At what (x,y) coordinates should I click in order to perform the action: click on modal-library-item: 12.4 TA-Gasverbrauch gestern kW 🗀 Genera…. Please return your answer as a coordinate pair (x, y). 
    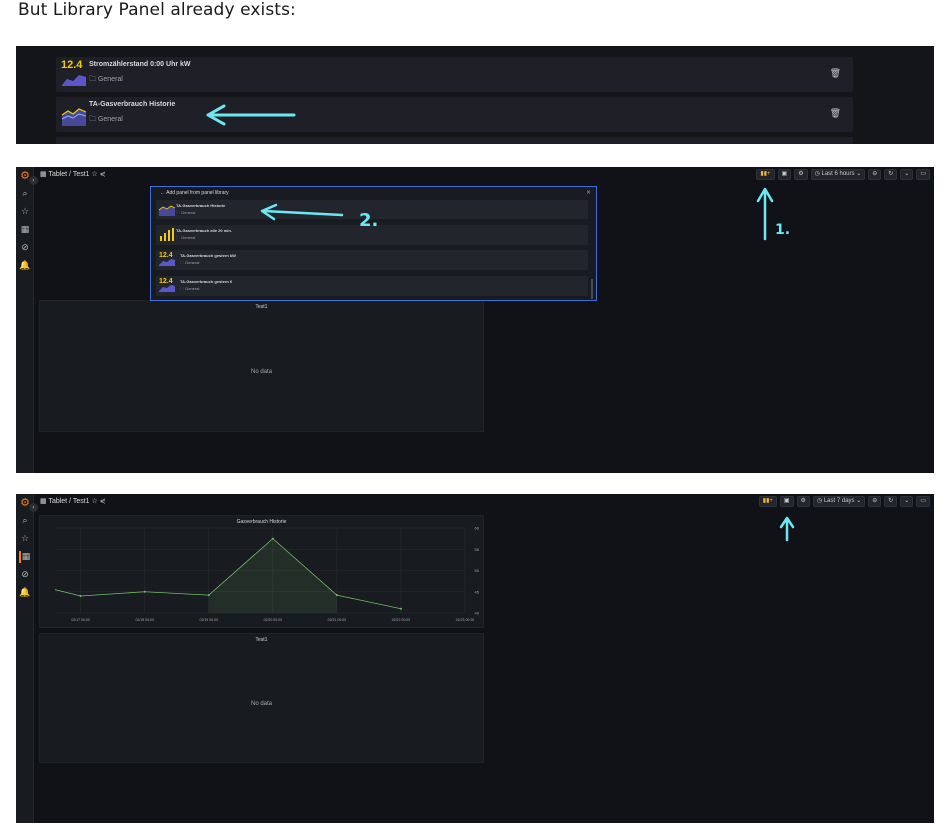
    Looking at the image, I should click on (372, 260).